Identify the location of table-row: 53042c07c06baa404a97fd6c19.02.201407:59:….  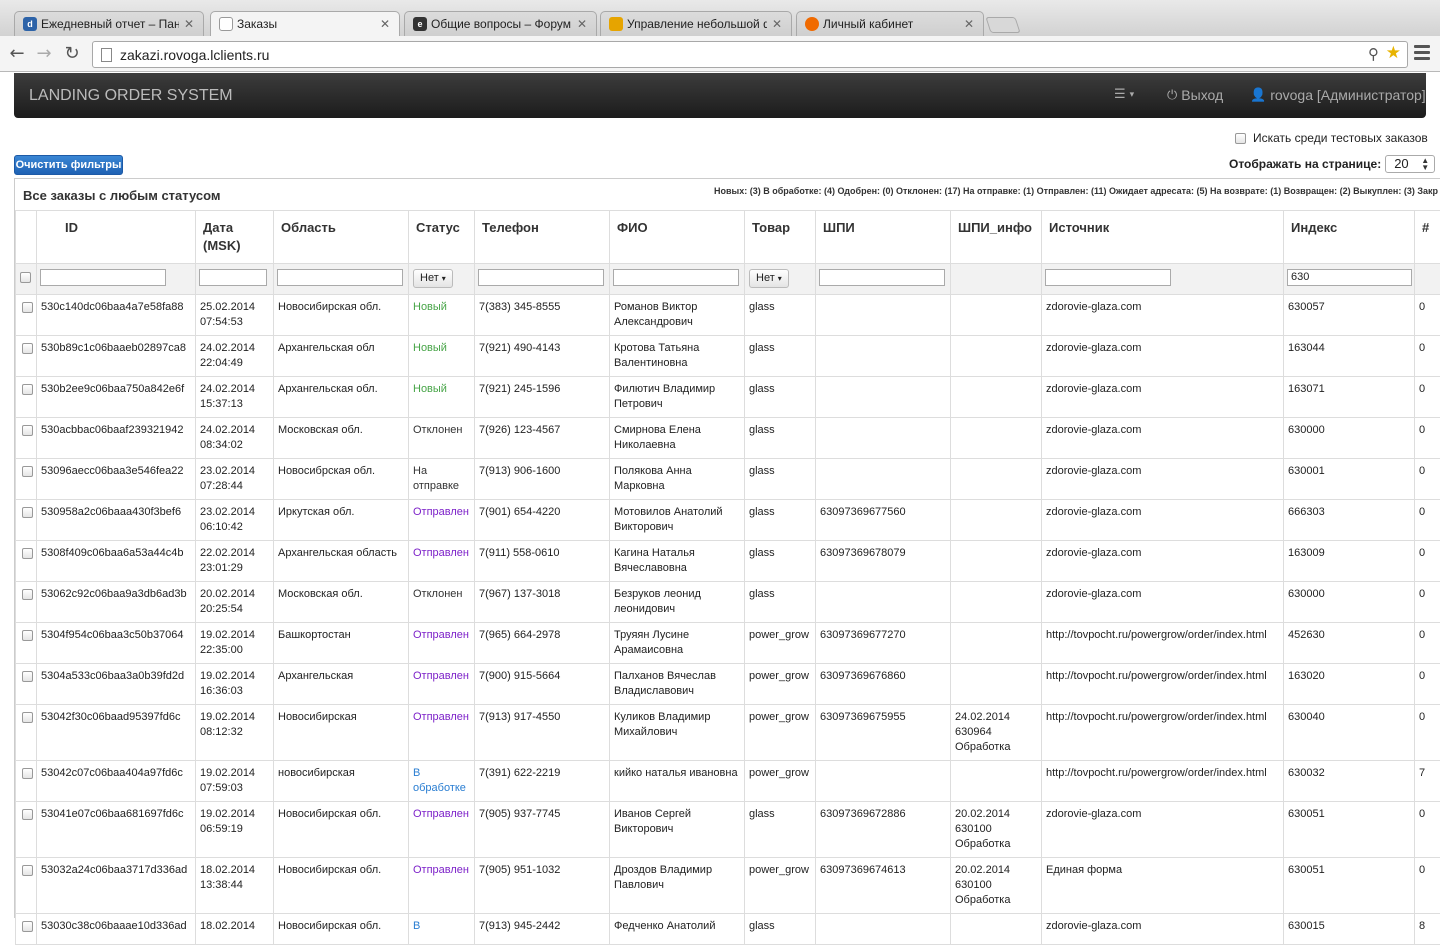
(728, 781).